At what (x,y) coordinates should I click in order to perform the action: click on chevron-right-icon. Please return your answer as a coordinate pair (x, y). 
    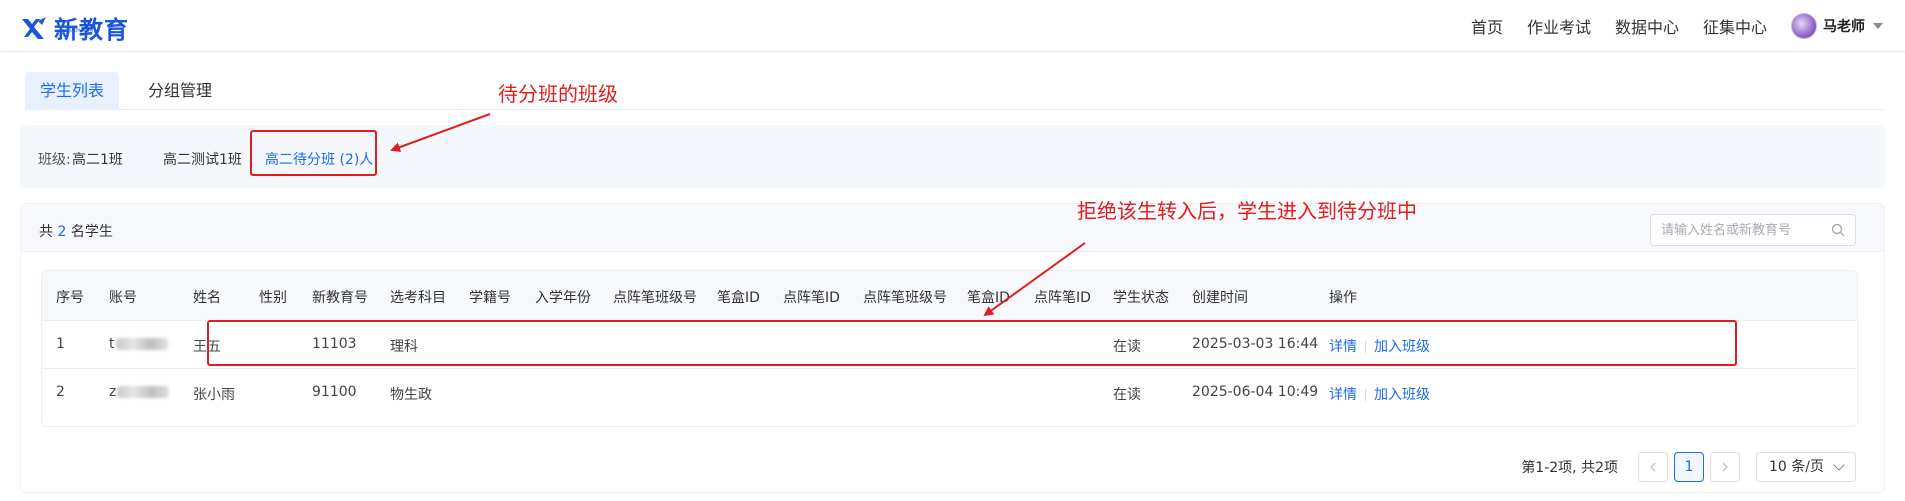
    Looking at the image, I should click on (1725, 467).